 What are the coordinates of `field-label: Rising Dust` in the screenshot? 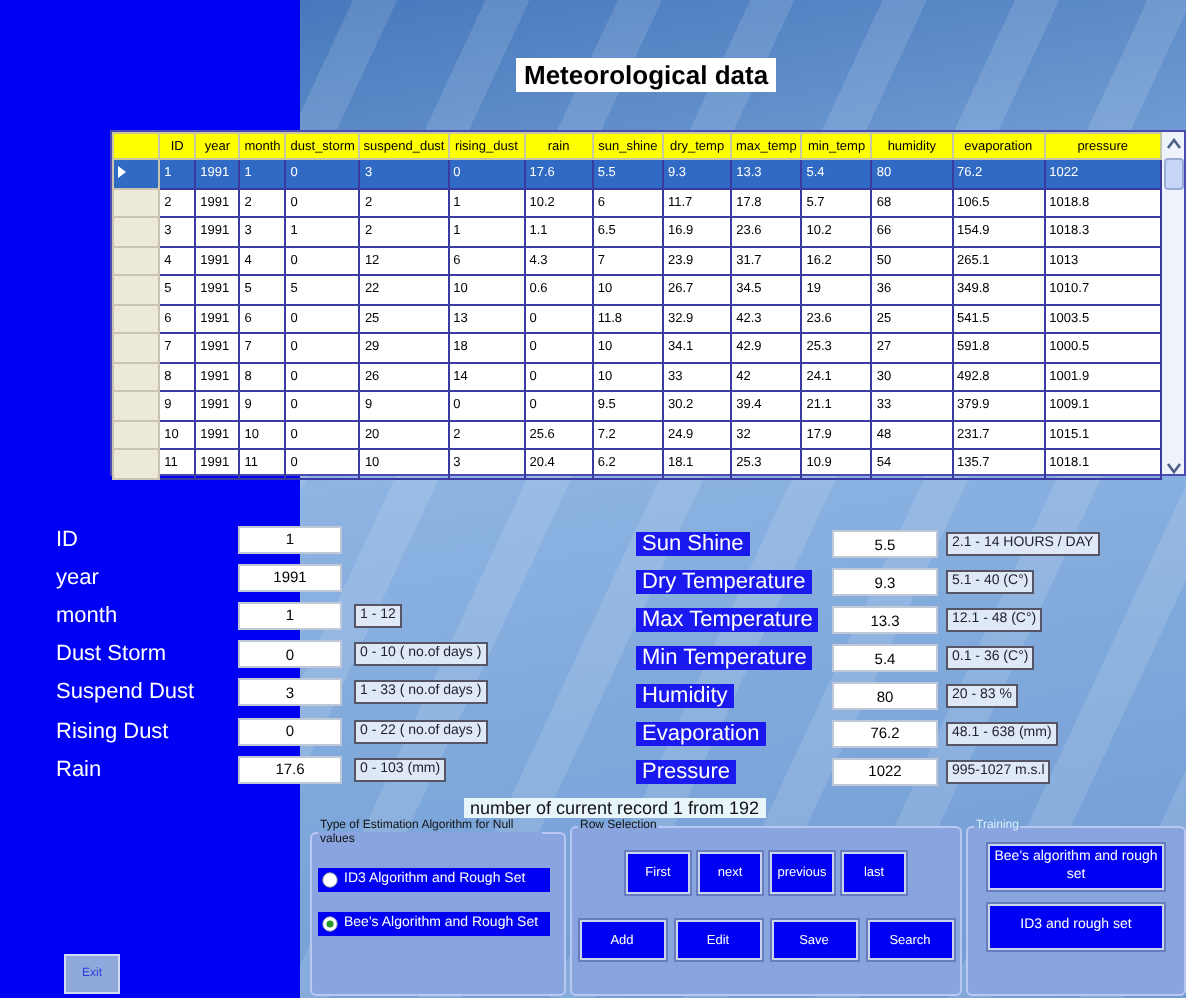 It's located at (113, 731).